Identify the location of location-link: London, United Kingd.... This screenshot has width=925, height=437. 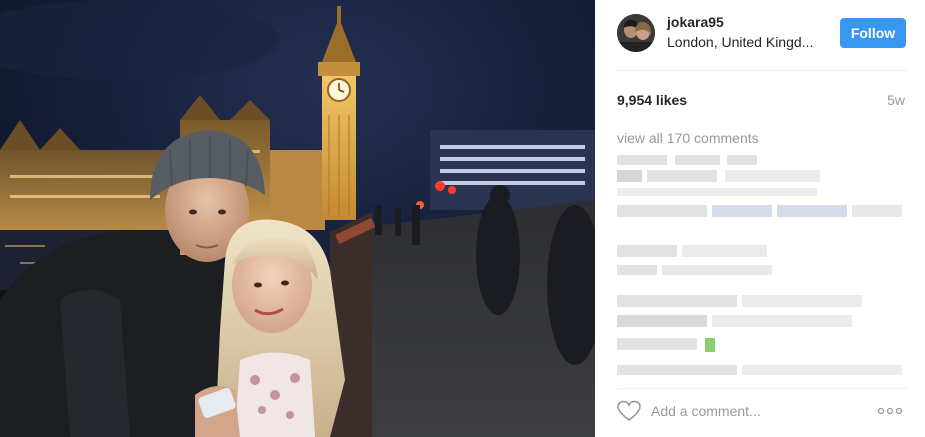
(740, 42).